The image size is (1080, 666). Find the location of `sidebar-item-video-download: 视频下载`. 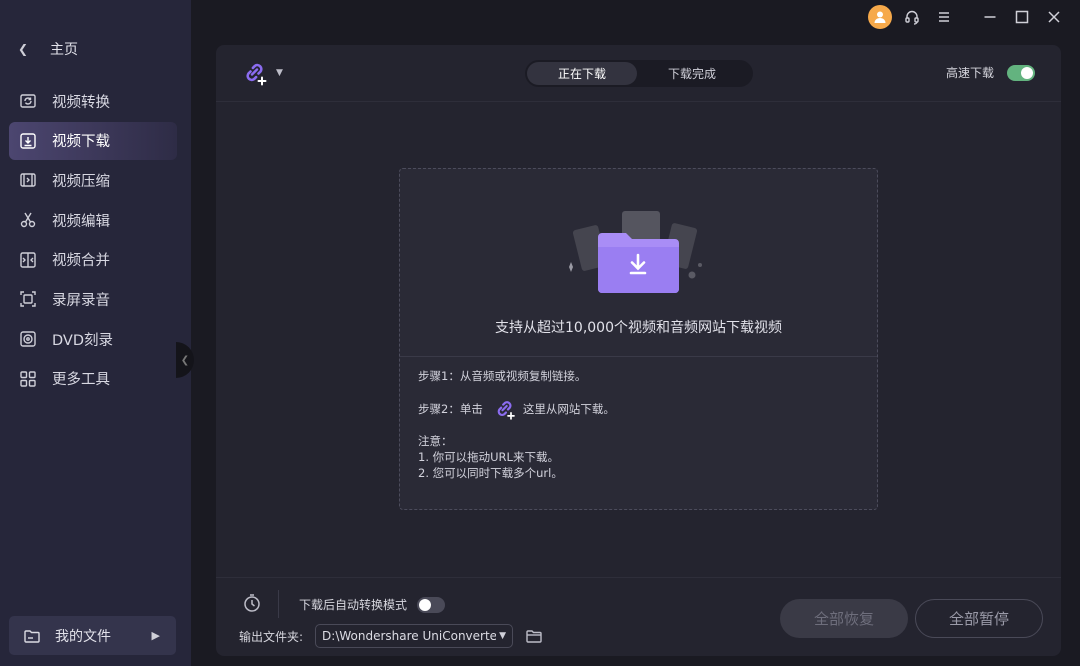

sidebar-item-video-download: 视频下载 is located at coordinates (93, 140).